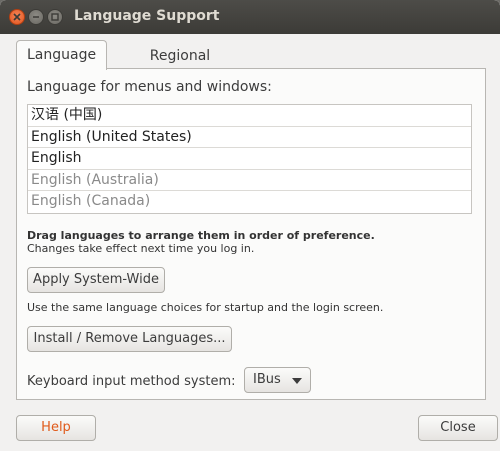  I want to click on close-icon, so click(17, 17).